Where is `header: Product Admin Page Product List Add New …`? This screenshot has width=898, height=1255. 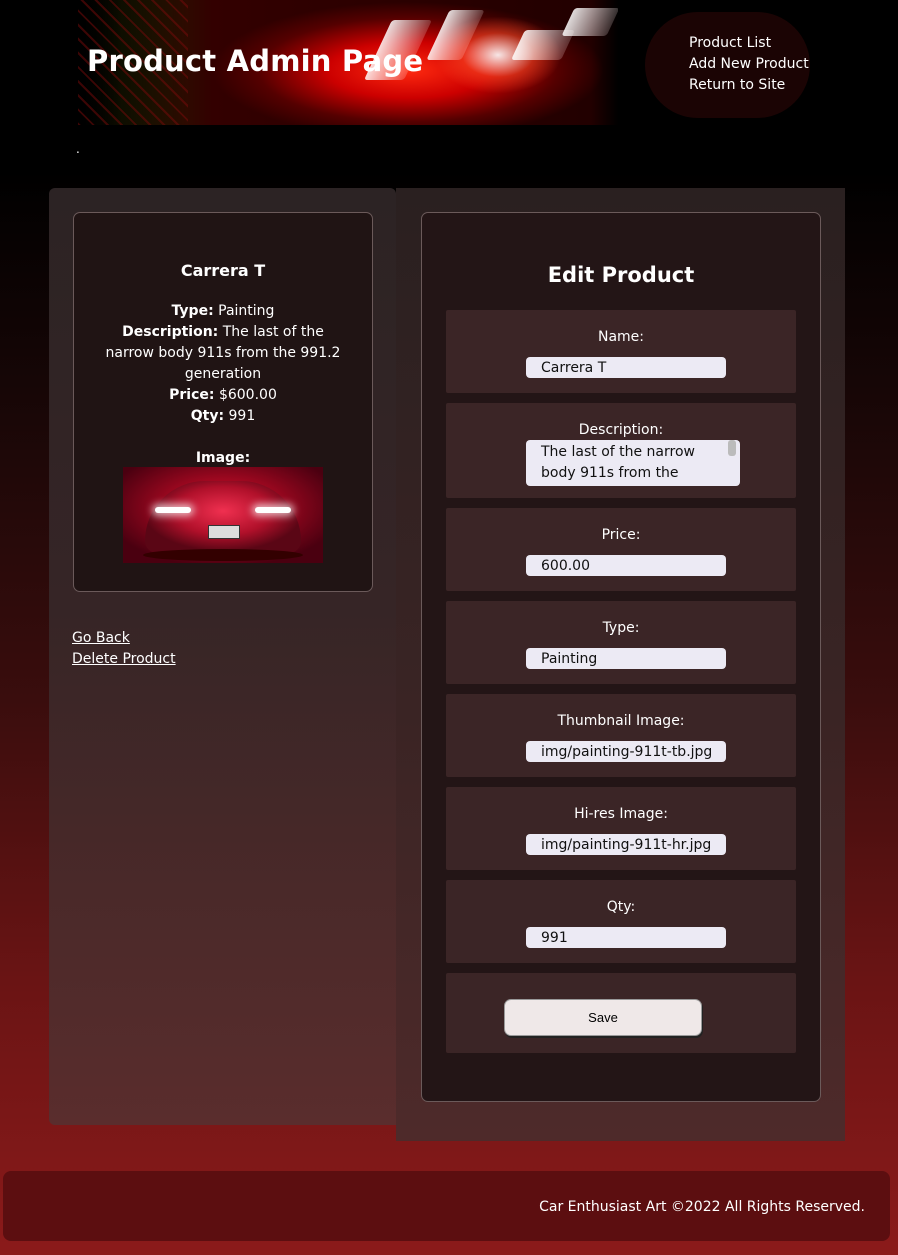
header: Product Admin Page Product List Add New … is located at coordinates (449, 65).